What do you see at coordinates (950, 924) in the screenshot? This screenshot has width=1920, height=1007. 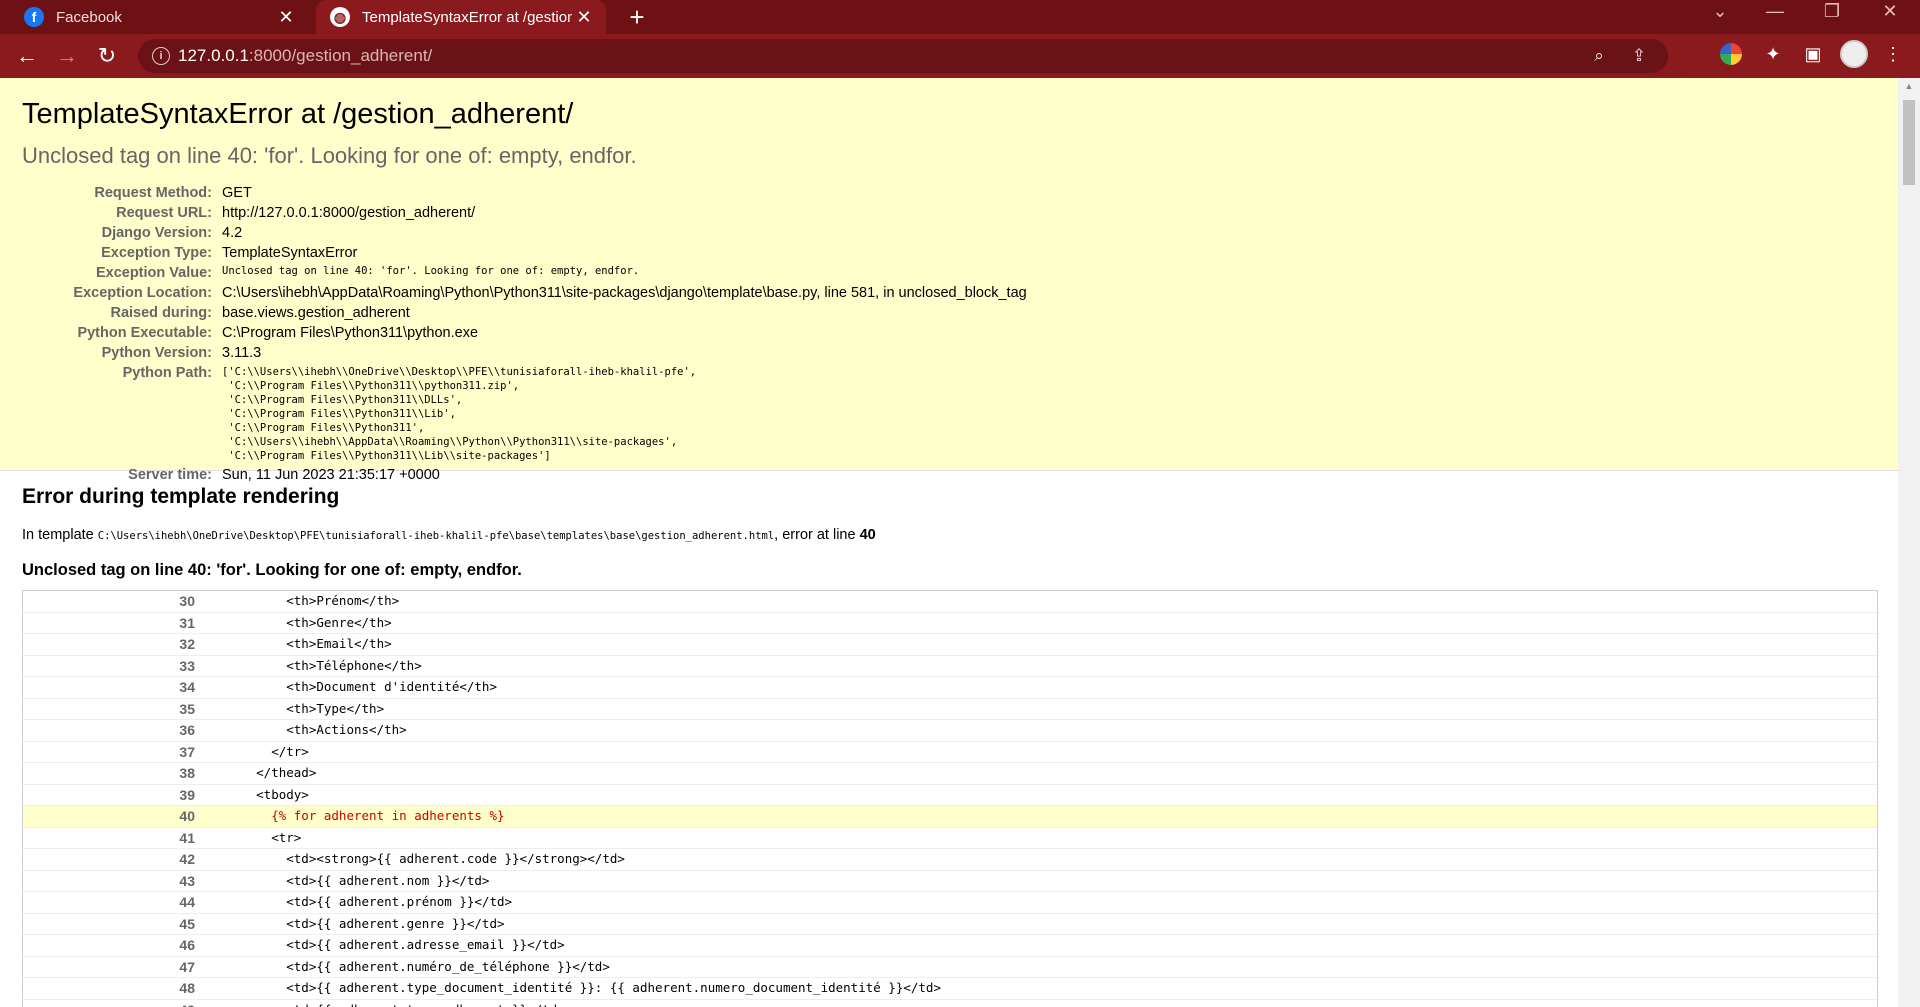 I see `source-line: 45 <td>{{ adherent.genre }}</td>` at bounding box center [950, 924].